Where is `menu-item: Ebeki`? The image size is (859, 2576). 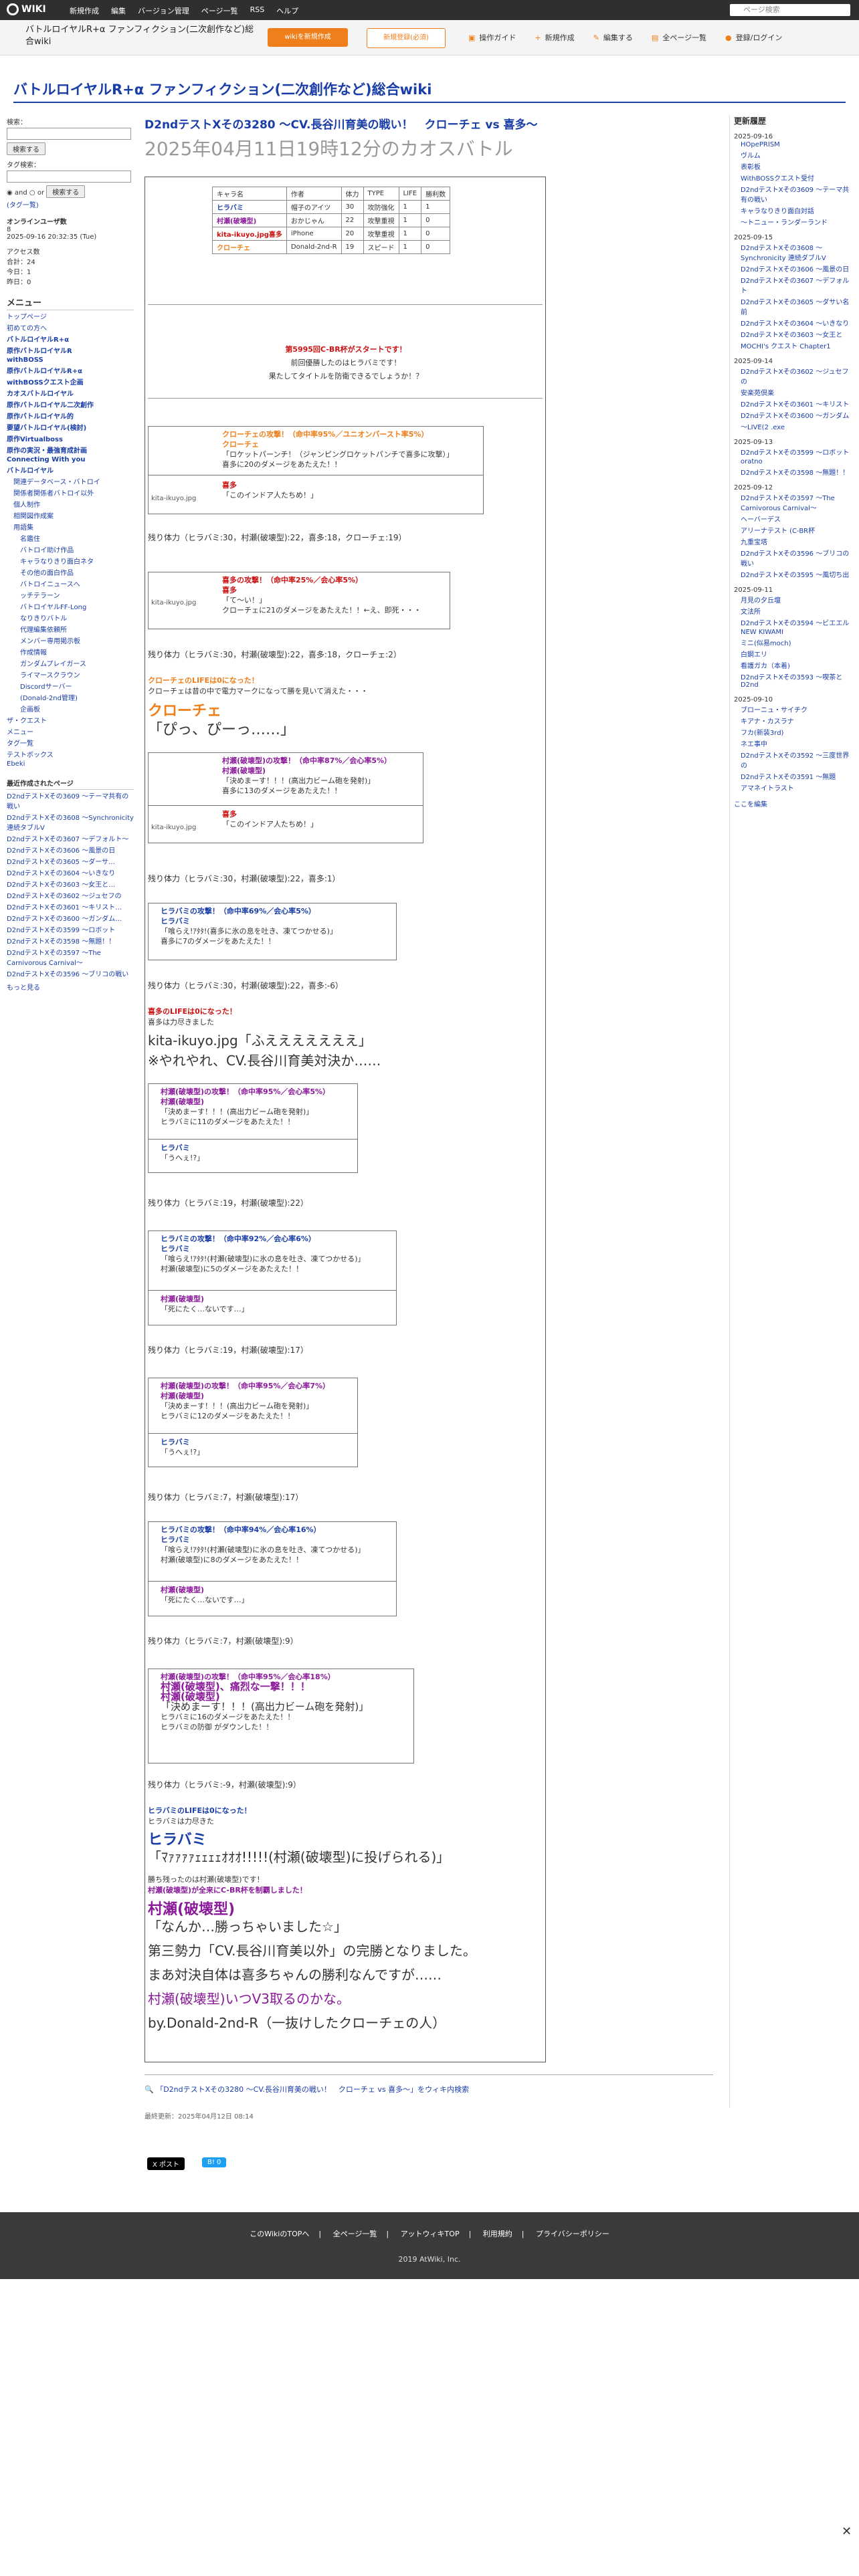 menu-item: Ebeki is located at coordinates (71, 764).